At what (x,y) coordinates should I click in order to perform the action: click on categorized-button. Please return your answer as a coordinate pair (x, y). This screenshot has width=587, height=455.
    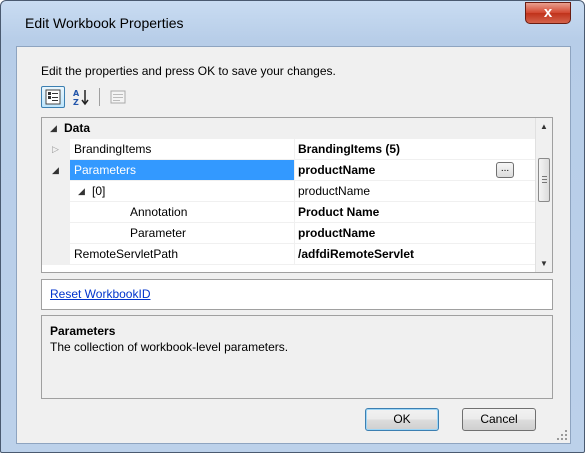
    Looking at the image, I should click on (53, 97).